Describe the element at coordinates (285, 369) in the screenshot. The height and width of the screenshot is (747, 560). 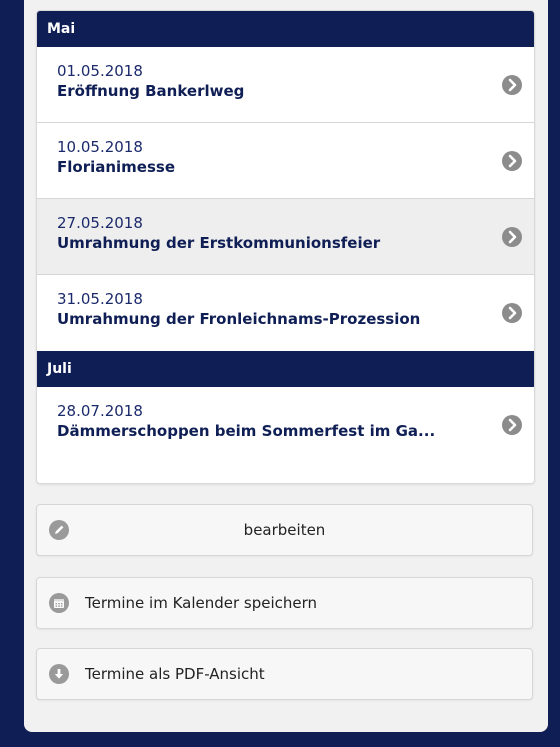
I see `month-header-juli: Juli` at that location.